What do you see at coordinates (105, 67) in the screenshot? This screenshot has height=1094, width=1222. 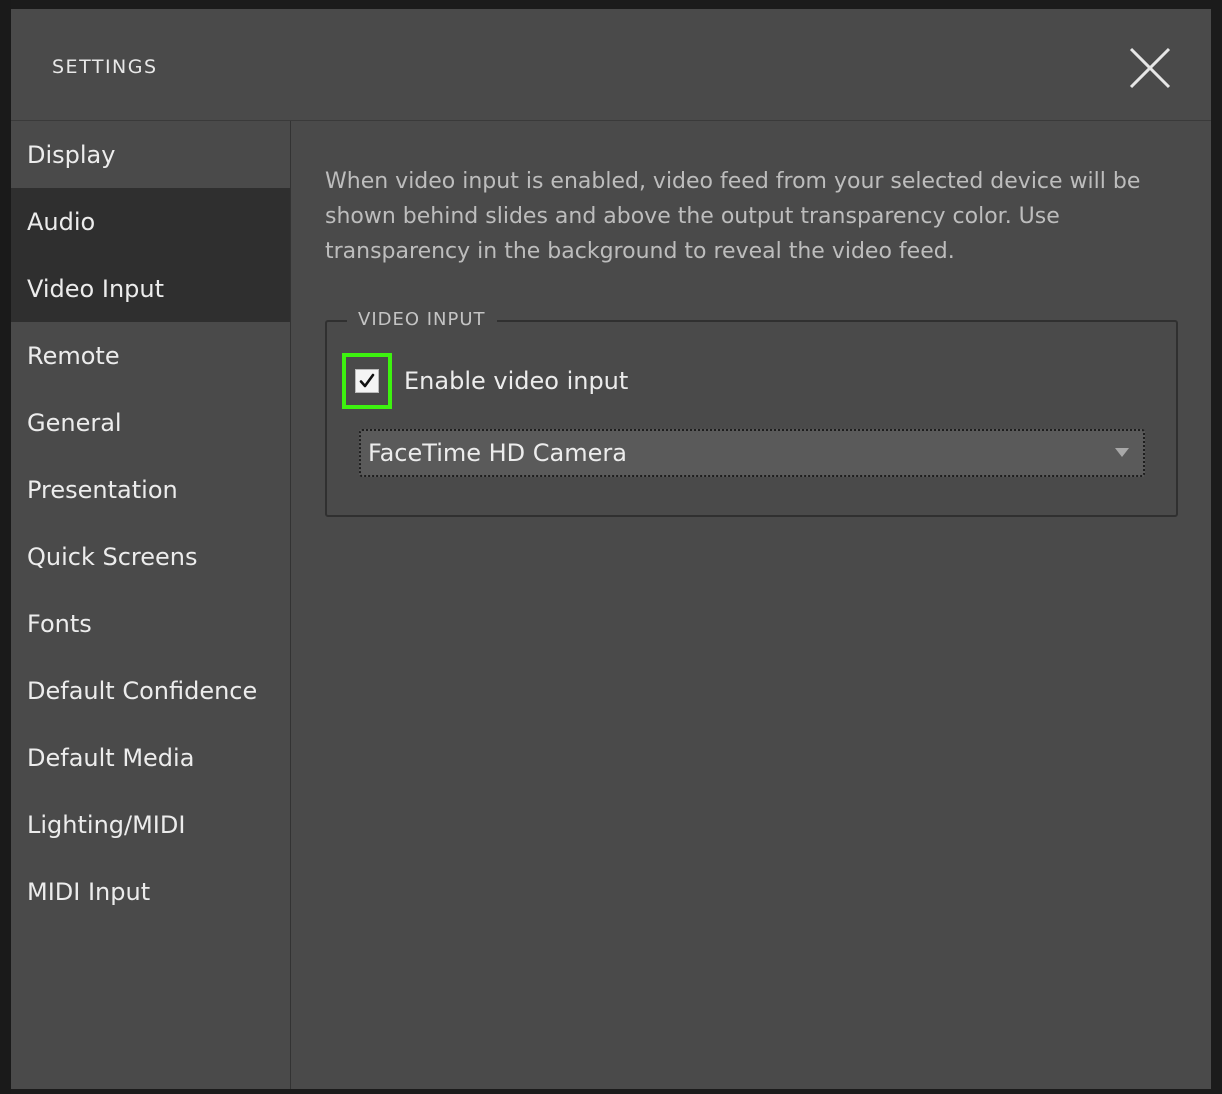 I see `dialog-title: SETTINGS` at bounding box center [105, 67].